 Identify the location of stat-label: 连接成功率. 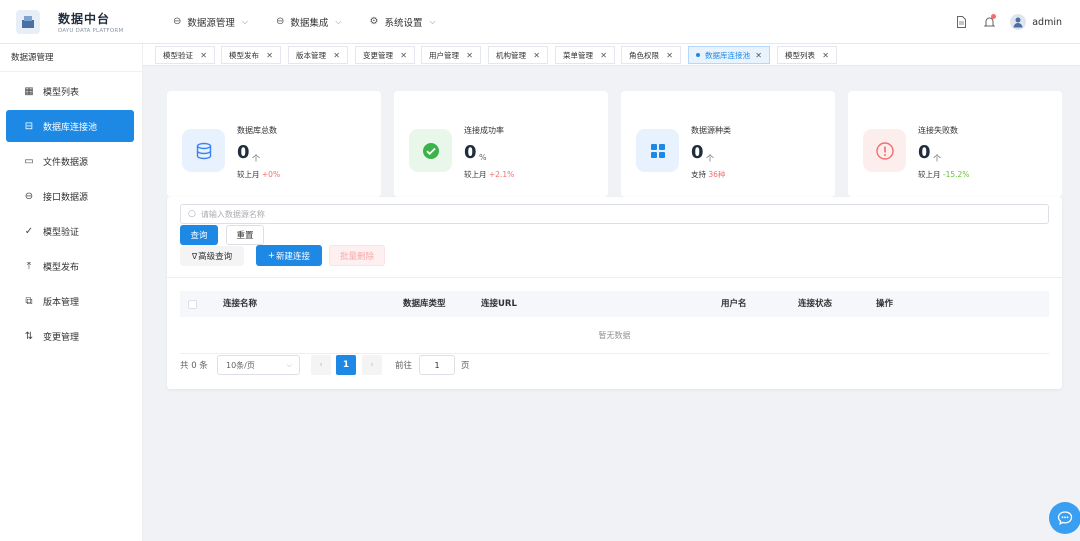
(484, 130).